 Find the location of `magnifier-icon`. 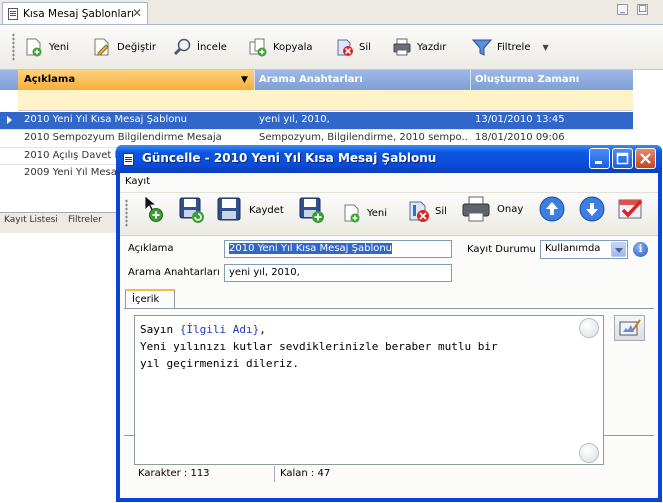

magnifier-icon is located at coordinates (182, 47).